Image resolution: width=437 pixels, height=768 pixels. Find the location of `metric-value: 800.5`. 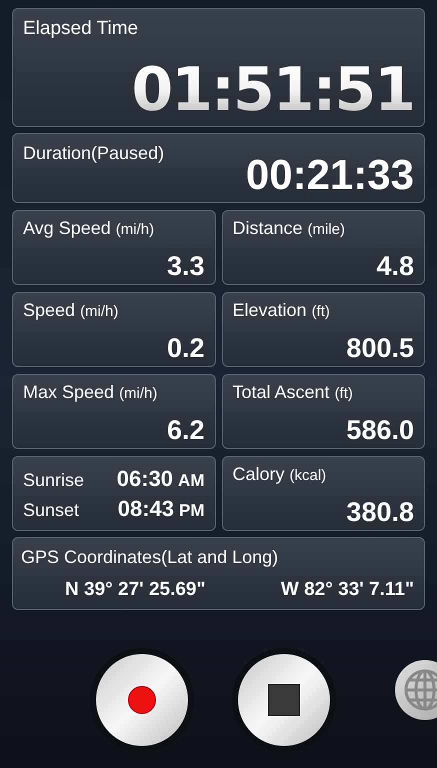

metric-value: 800.5 is located at coordinates (380, 348).